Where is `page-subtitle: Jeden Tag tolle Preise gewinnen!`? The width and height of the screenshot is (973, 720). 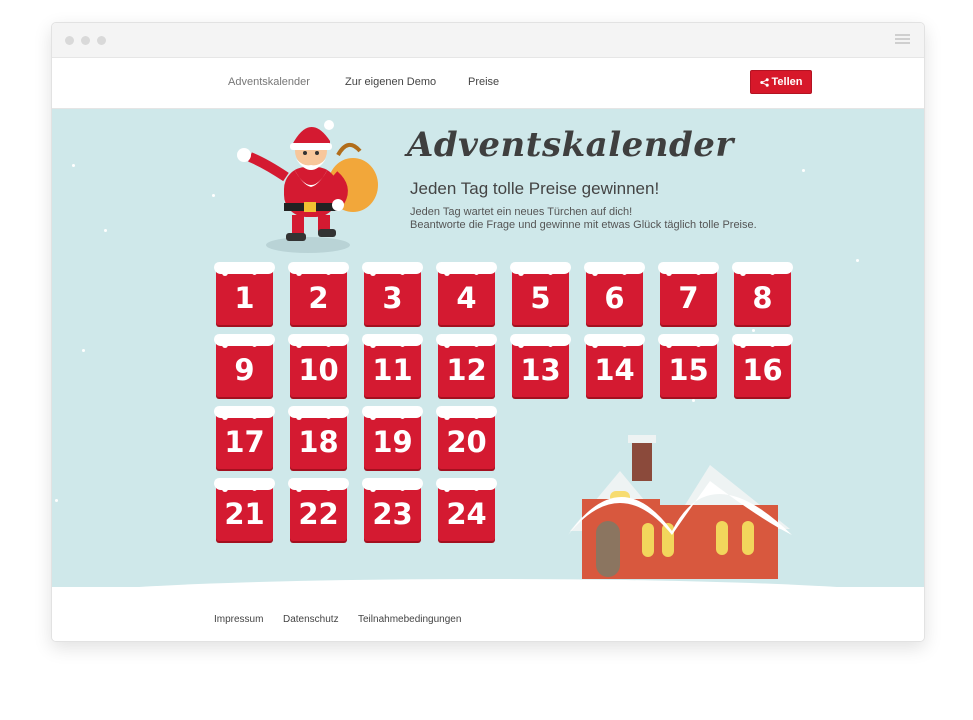
page-subtitle: Jeden Tag tolle Preise gewinnen! is located at coordinates (535, 188).